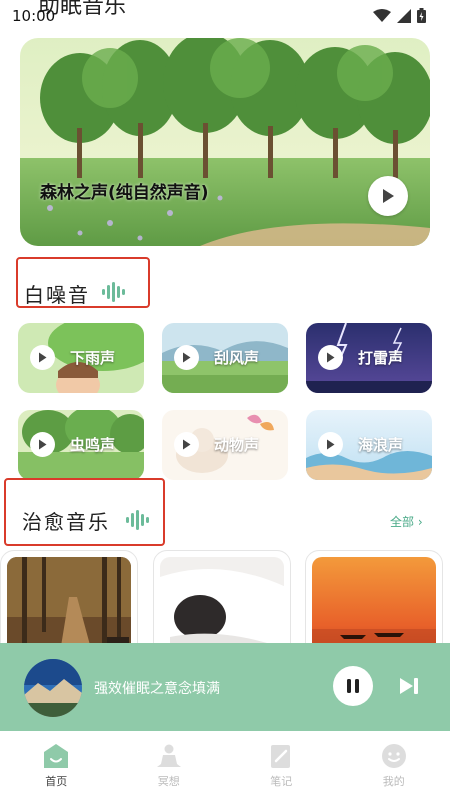 Image resolution: width=450 pixels, height=800 pixels. What do you see at coordinates (225, 16) in the screenshot?
I see `status-bar: 助眠音乐 10:00` at bounding box center [225, 16].